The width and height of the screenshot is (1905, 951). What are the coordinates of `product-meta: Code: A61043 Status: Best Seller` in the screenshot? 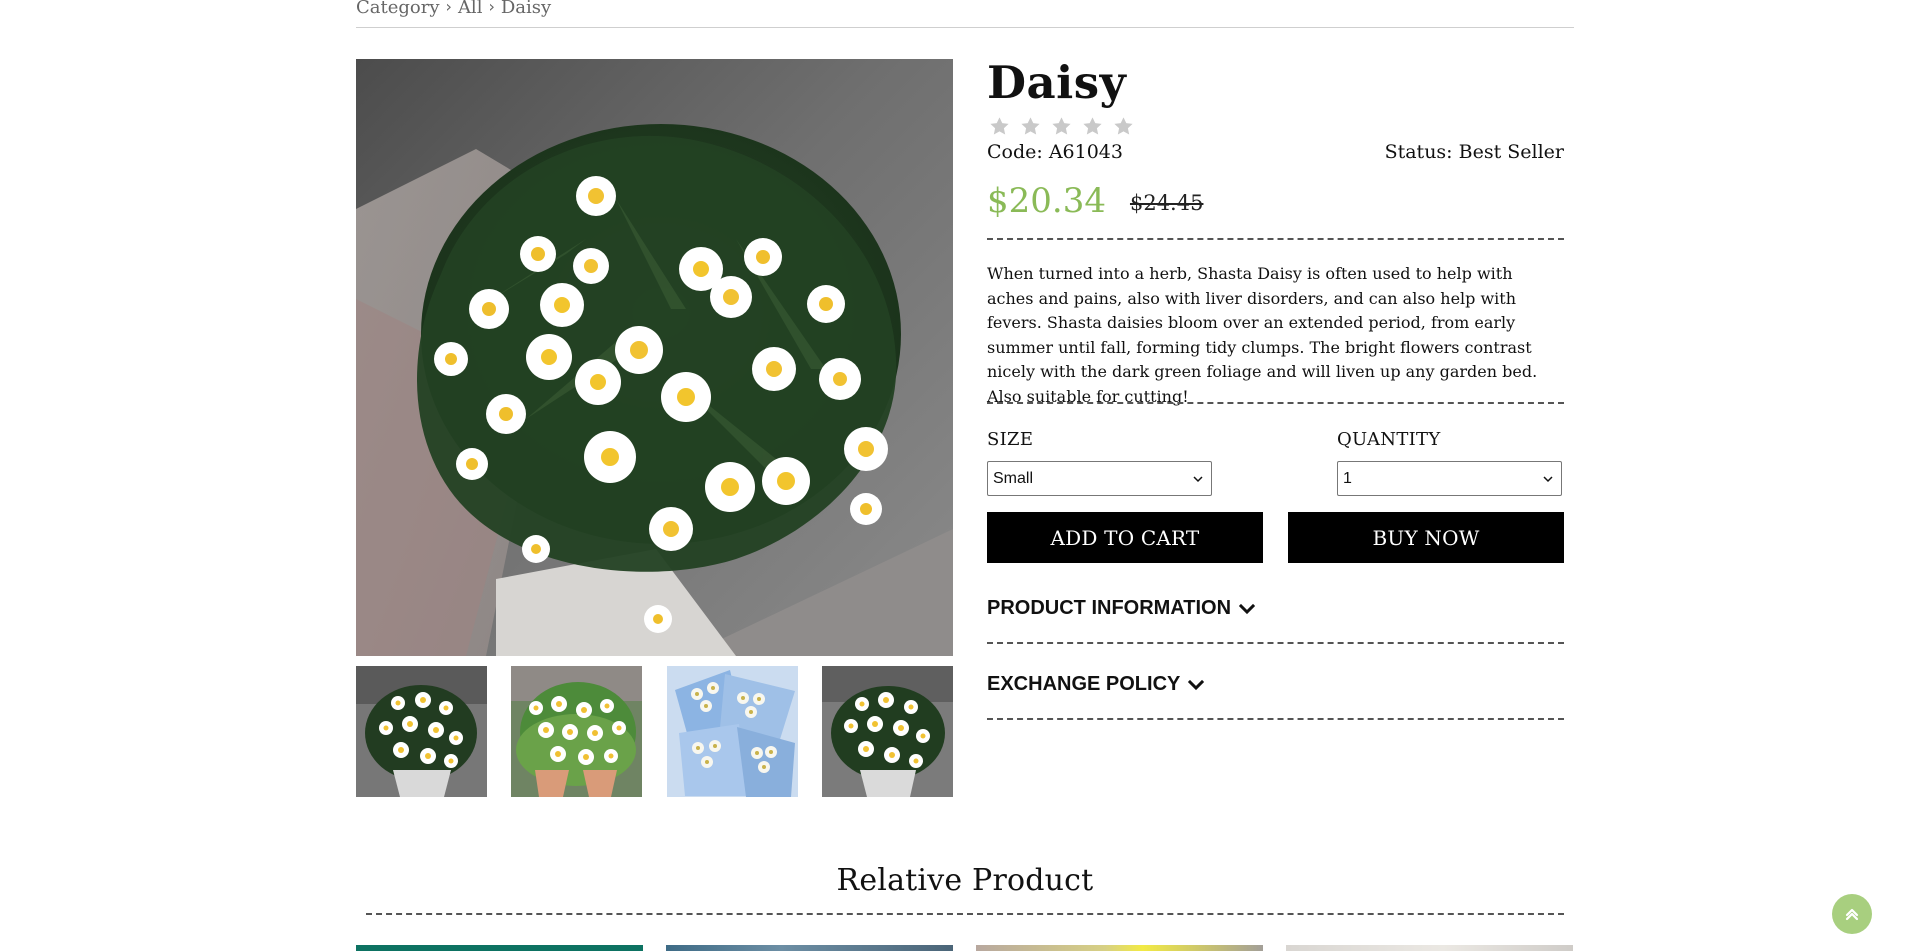 It's located at (1275, 152).